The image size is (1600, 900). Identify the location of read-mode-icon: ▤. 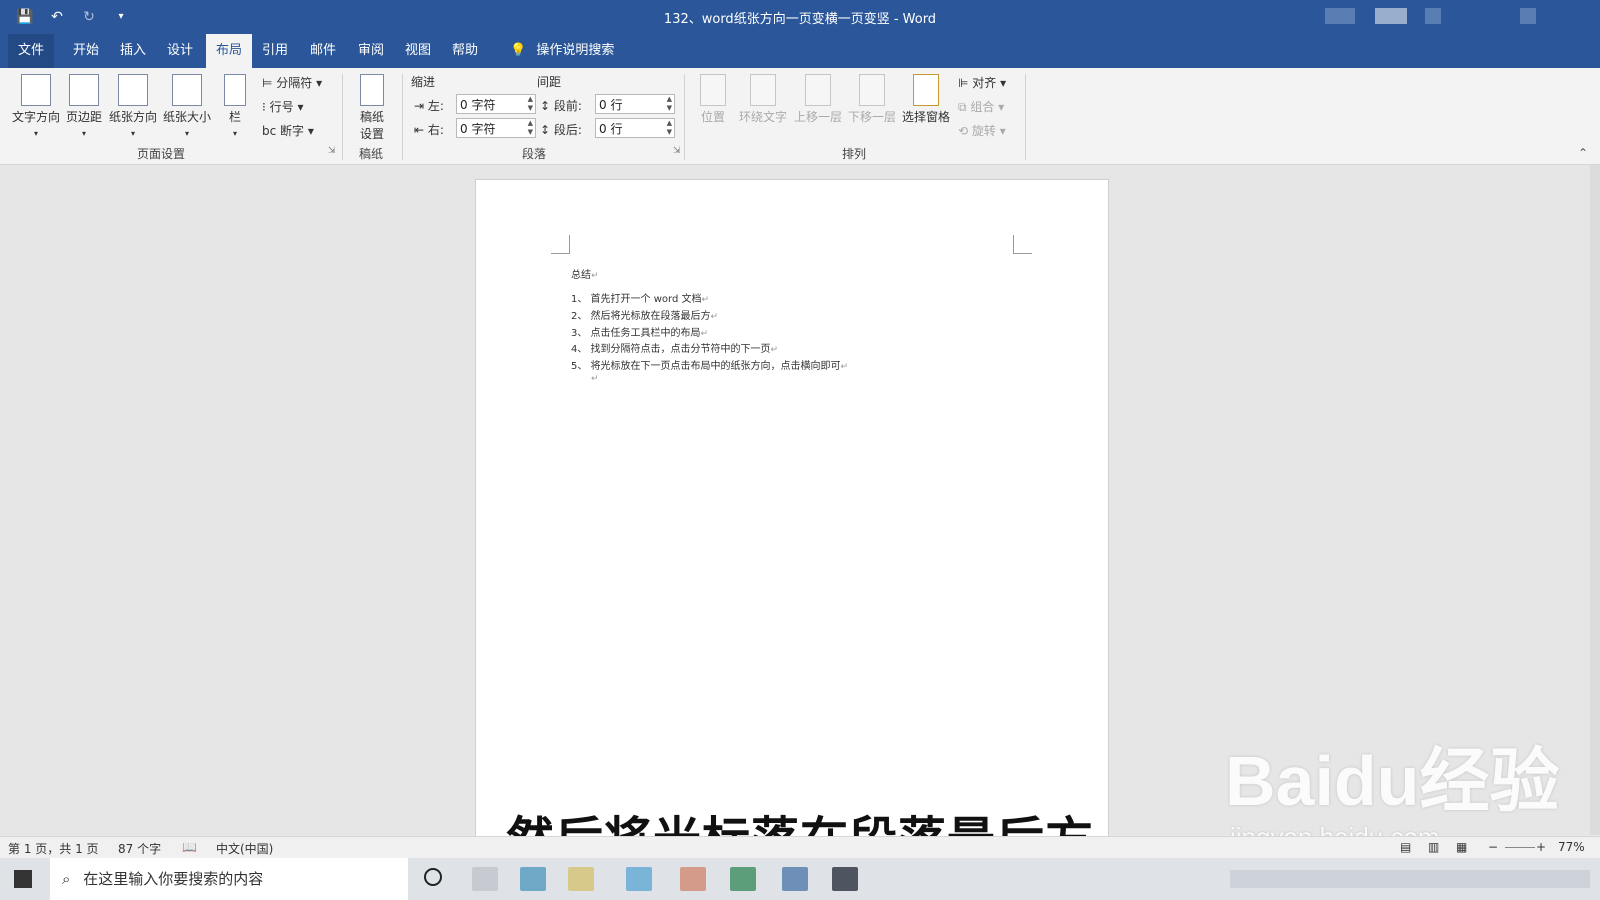
(1405, 847).